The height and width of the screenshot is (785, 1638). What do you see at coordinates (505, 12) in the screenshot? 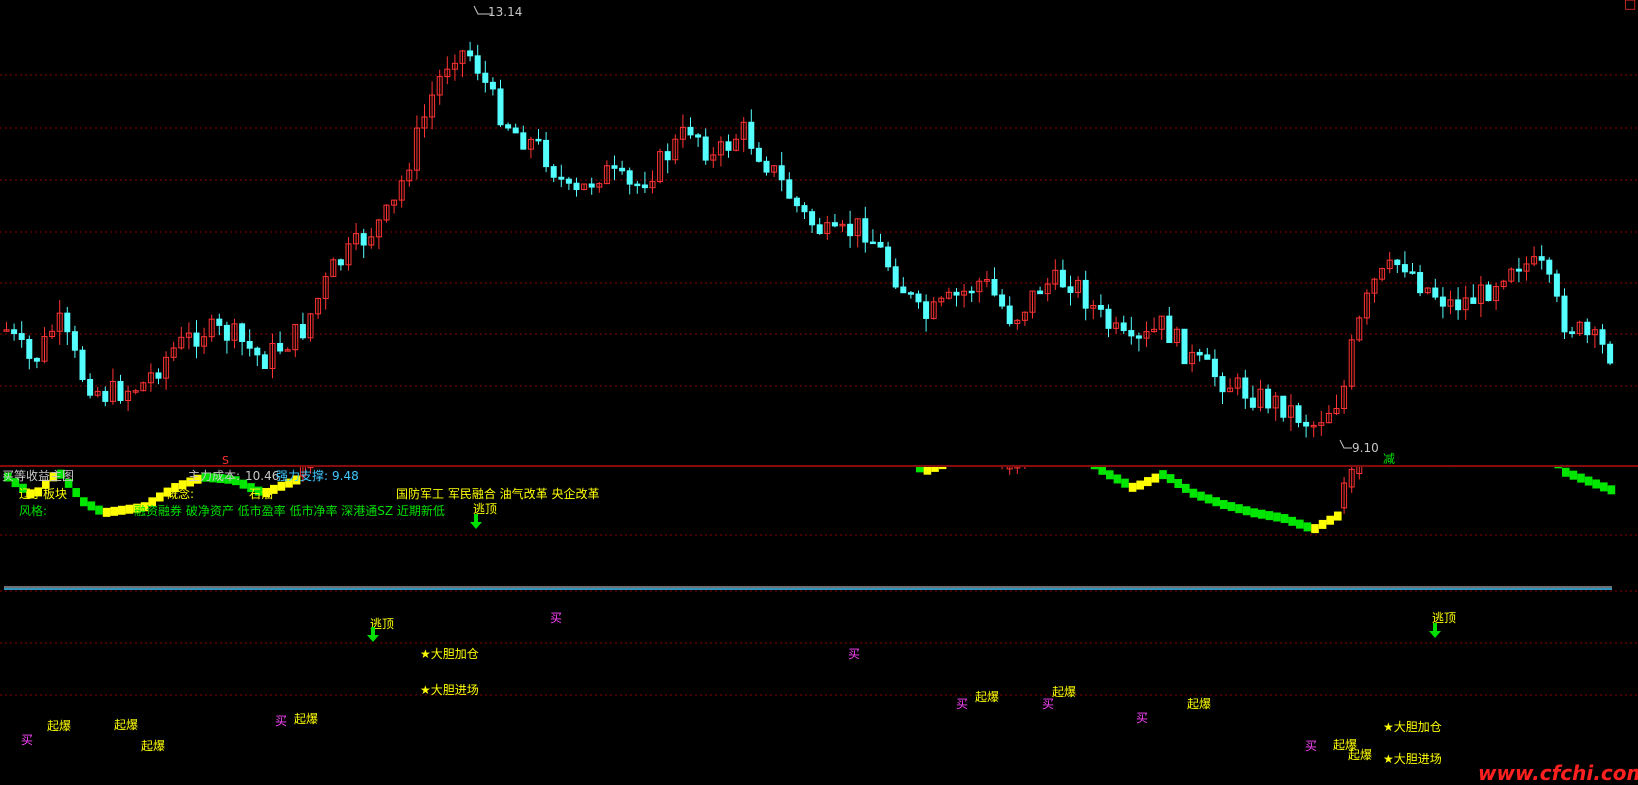
I see `high-price-label: 13.14` at bounding box center [505, 12].